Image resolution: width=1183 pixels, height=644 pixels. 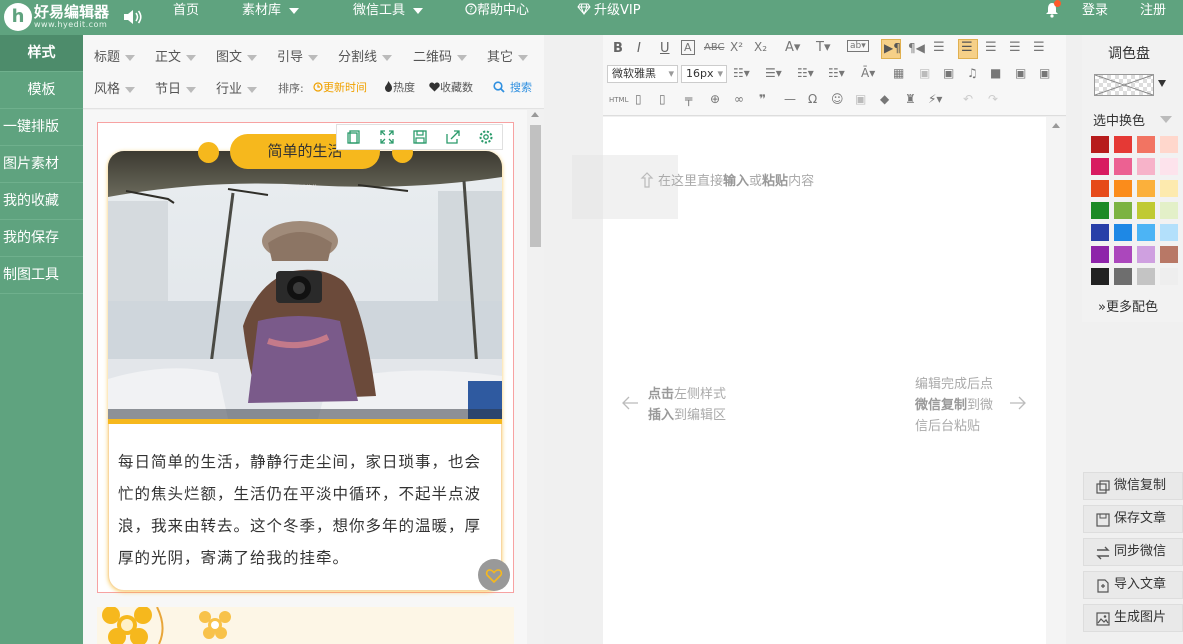 What do you see at coordinates (1153, 17) in the screenshot?
I see `register-link: 注册` at bounding box center [1153, 17].